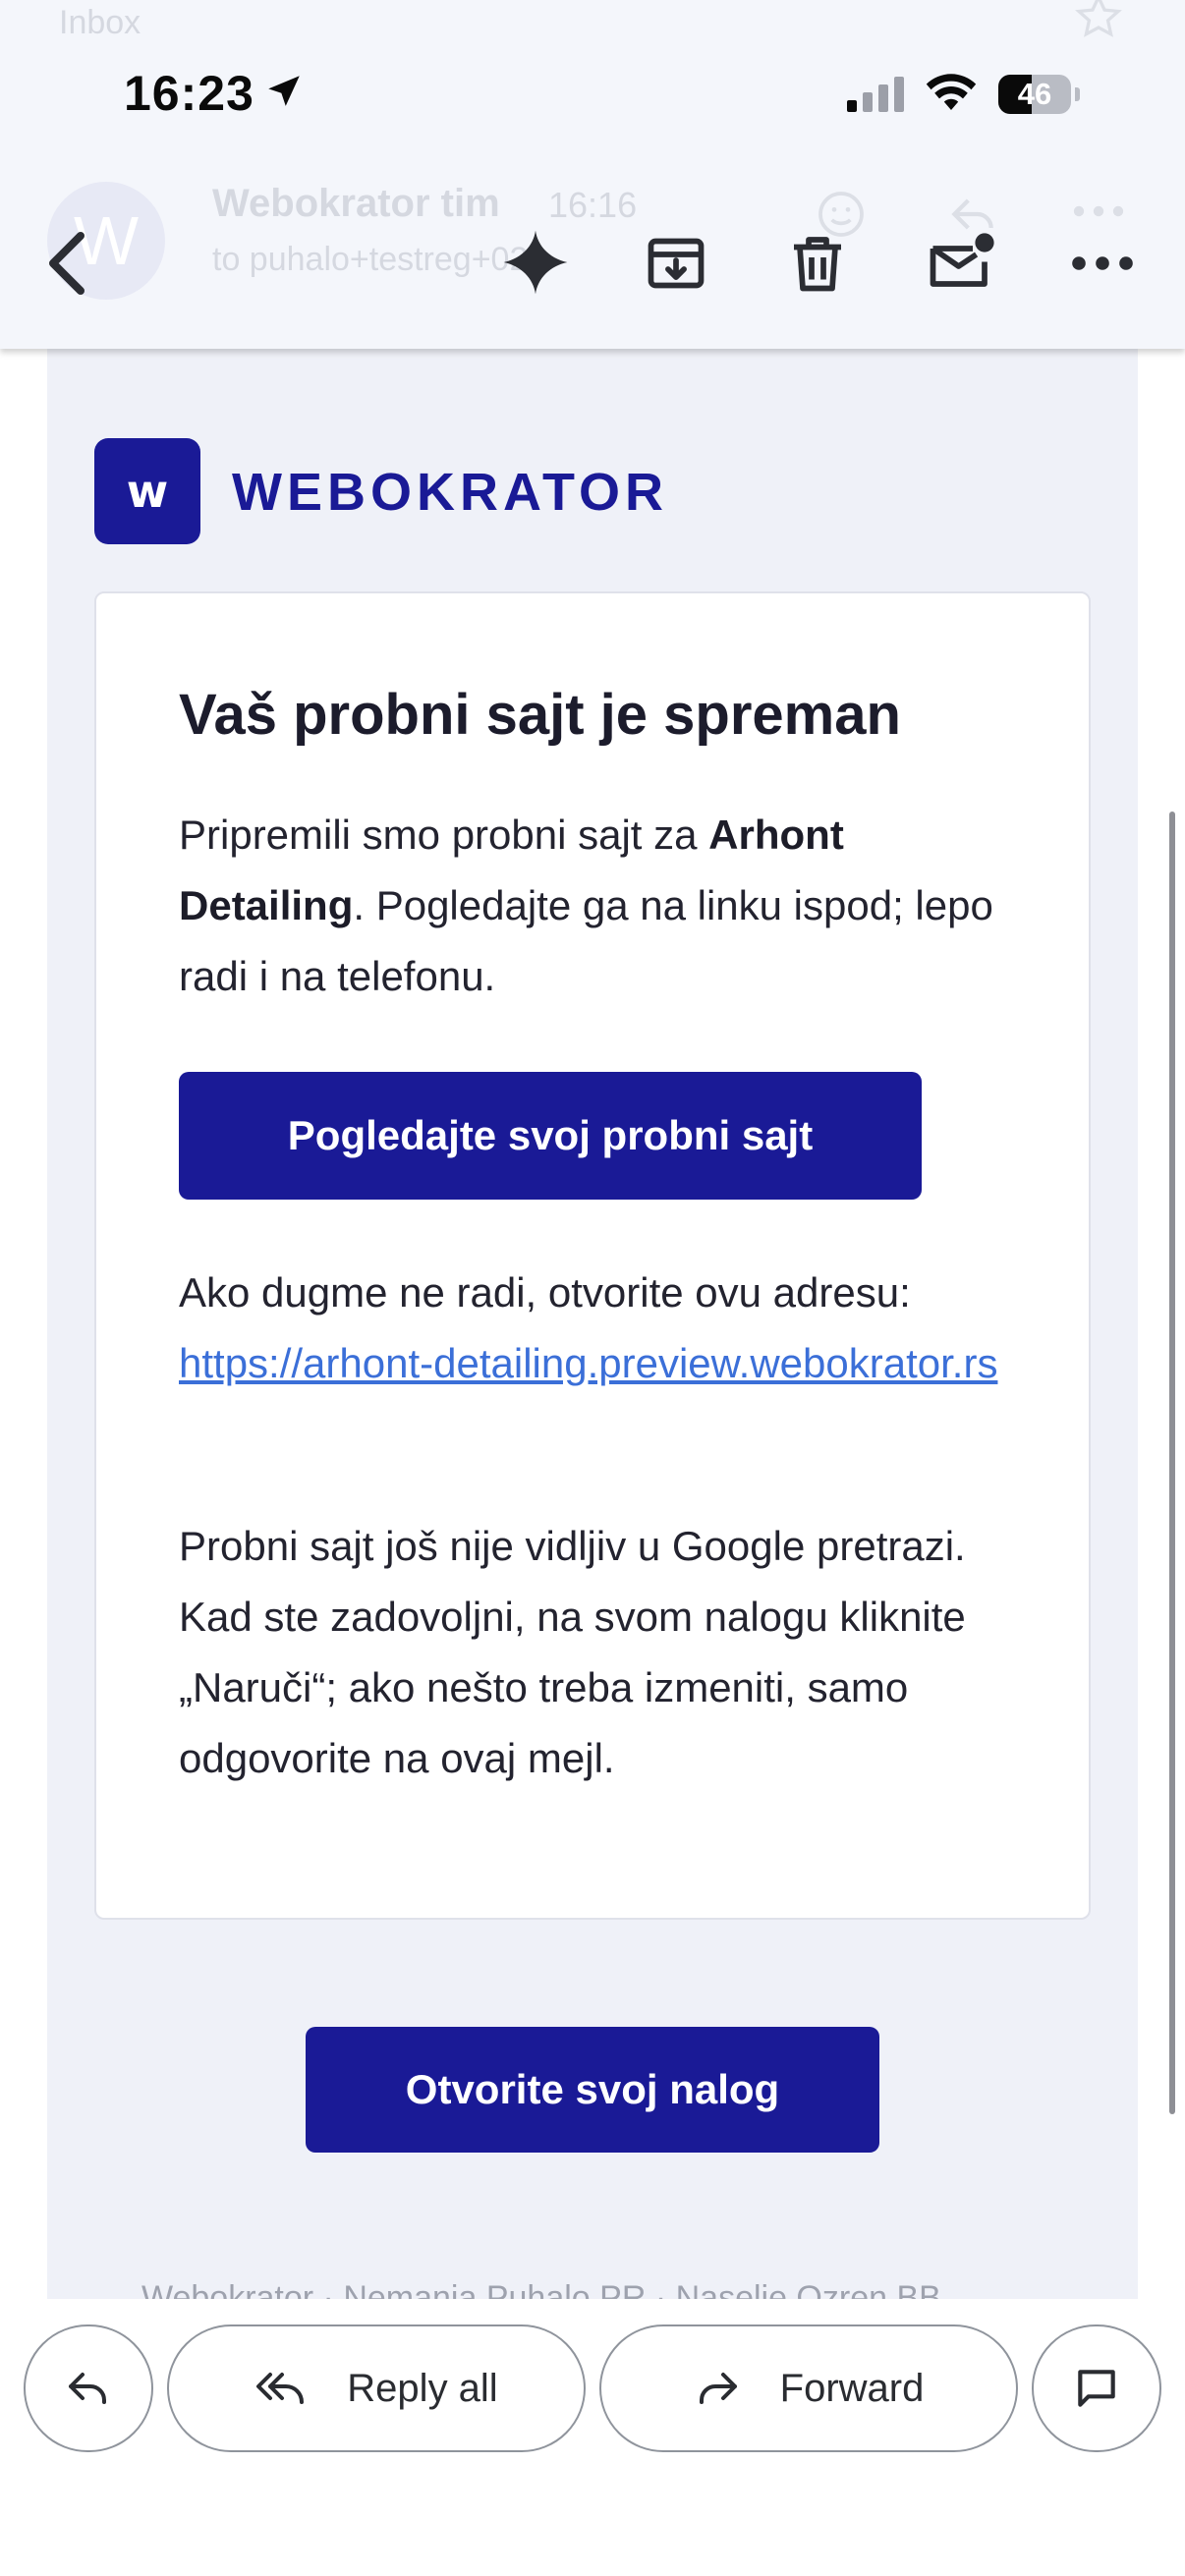 The width and height of the screenshot is (1185, 2576). What do you see at coordinates (356, 203) in the screenshot?
I see `sender-name: Webokrator tim` at bounding box center [356, 203].